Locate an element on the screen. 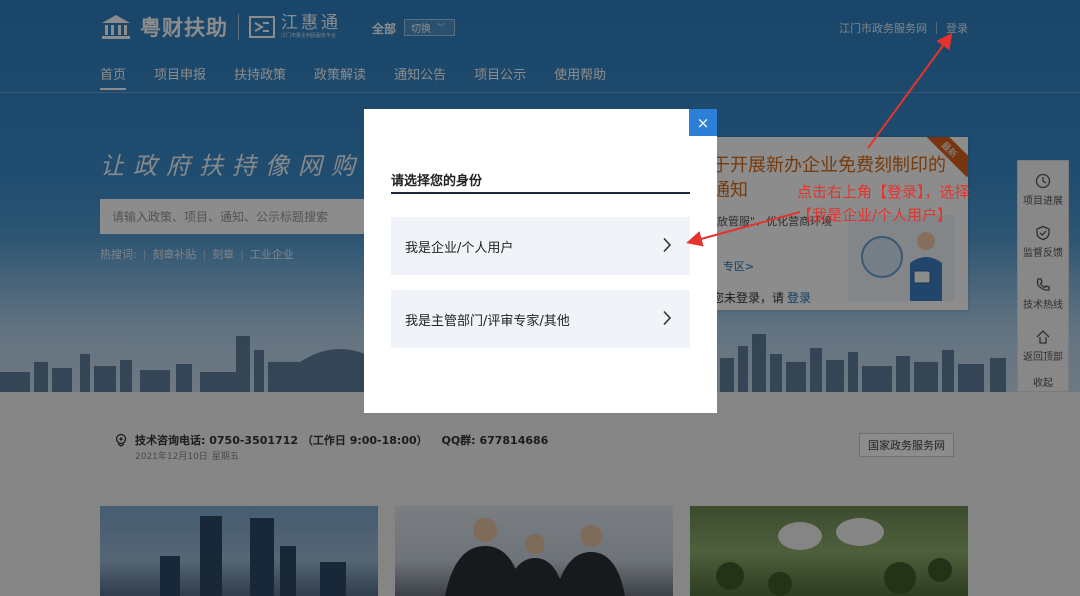  option-enterprise-individual-user: 我是企业/个人用户 is located at coordinates (540, 246).